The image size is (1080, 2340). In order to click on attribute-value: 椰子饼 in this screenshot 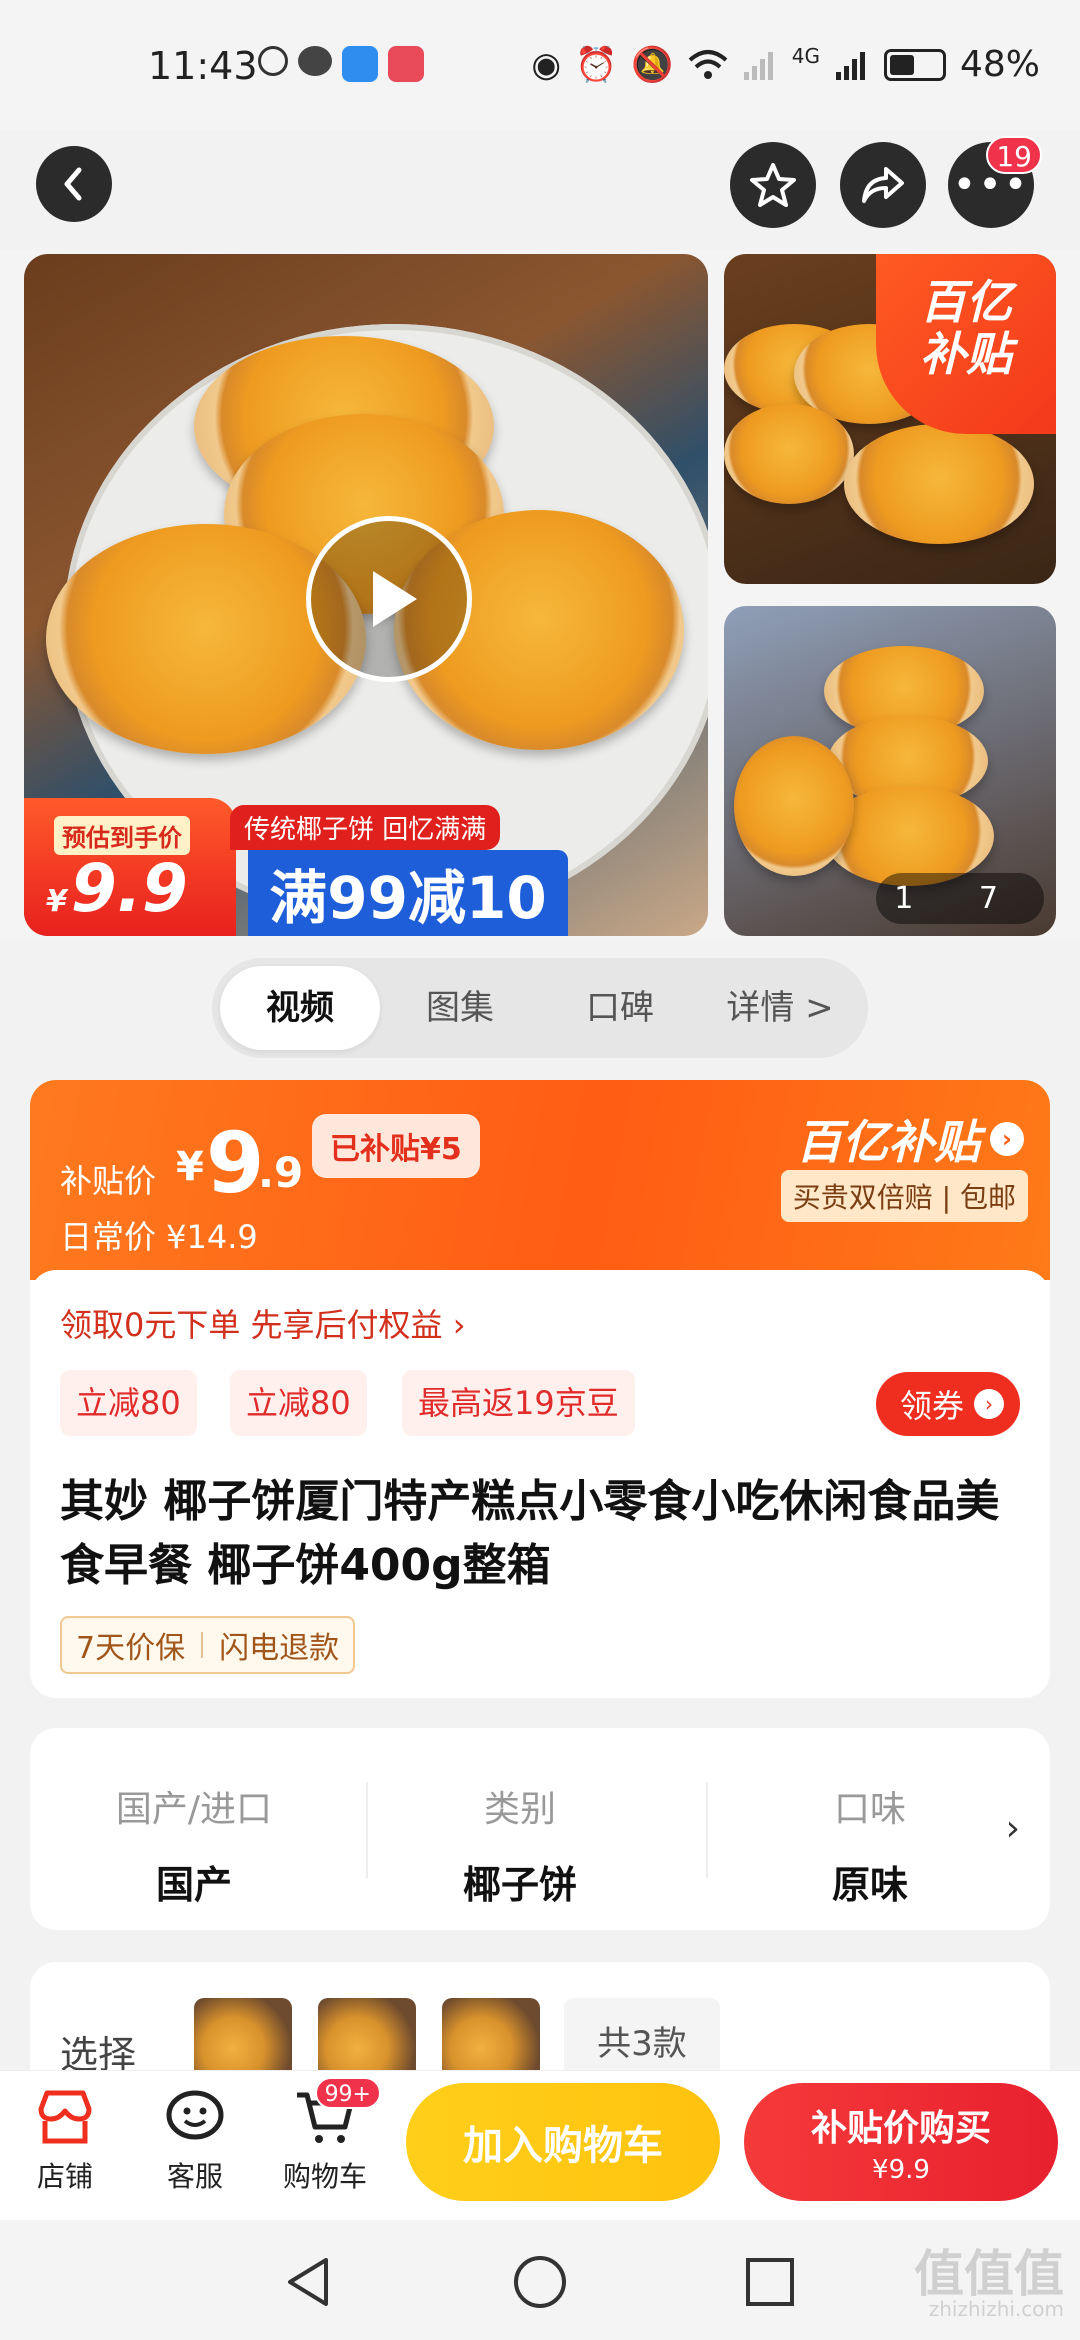, I will do `click(519, 1885)`.